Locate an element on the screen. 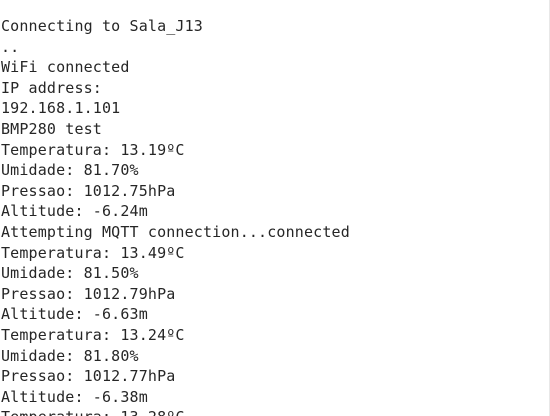  output-line: .. is located at coordinates (10, 46).